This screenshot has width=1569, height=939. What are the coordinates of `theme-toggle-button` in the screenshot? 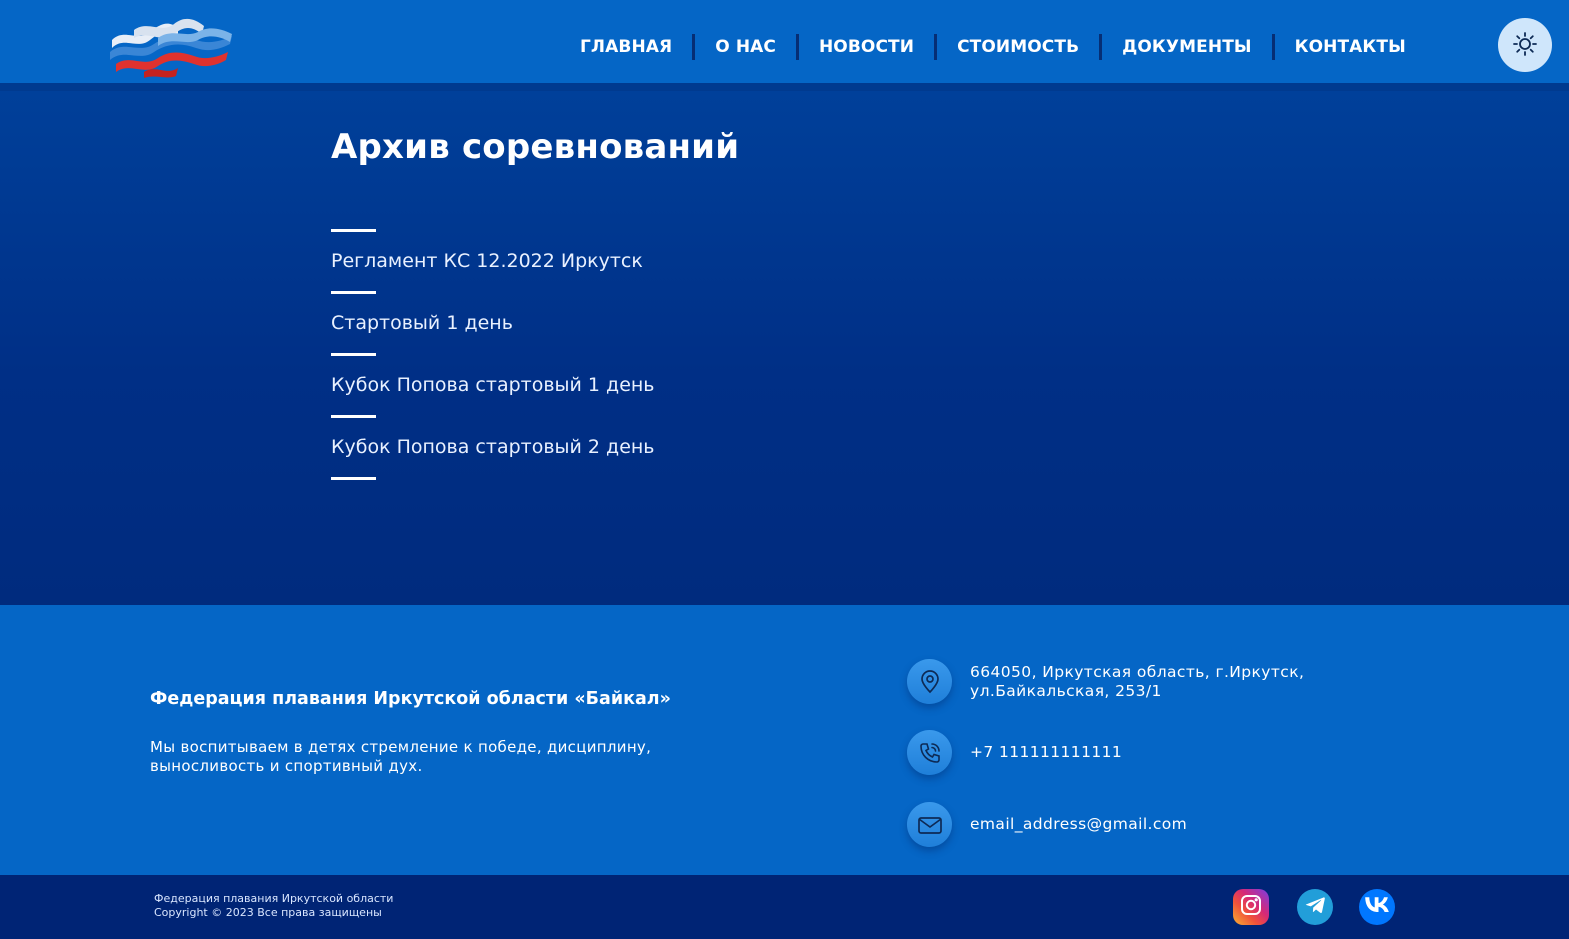 It's located at (1525, 45).